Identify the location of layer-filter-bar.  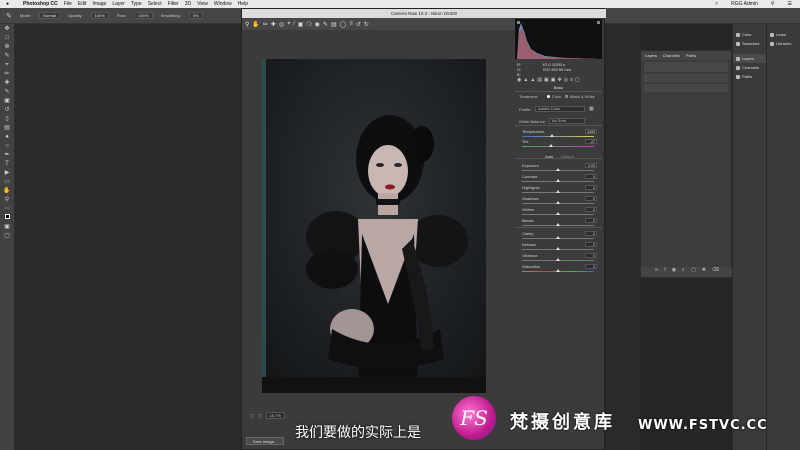
(686, 67).